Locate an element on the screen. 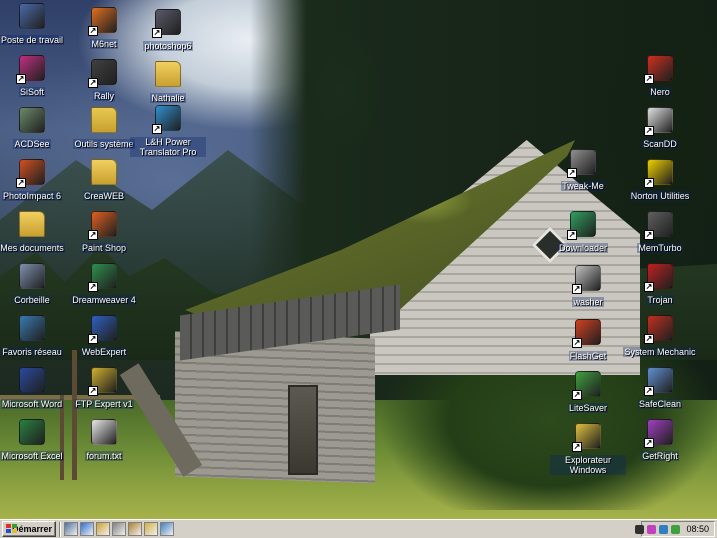 Image resolution: width=717 pixels, height=538 pixels. desktop-icon-label: ACDSee is located at coordinates (32, 144).